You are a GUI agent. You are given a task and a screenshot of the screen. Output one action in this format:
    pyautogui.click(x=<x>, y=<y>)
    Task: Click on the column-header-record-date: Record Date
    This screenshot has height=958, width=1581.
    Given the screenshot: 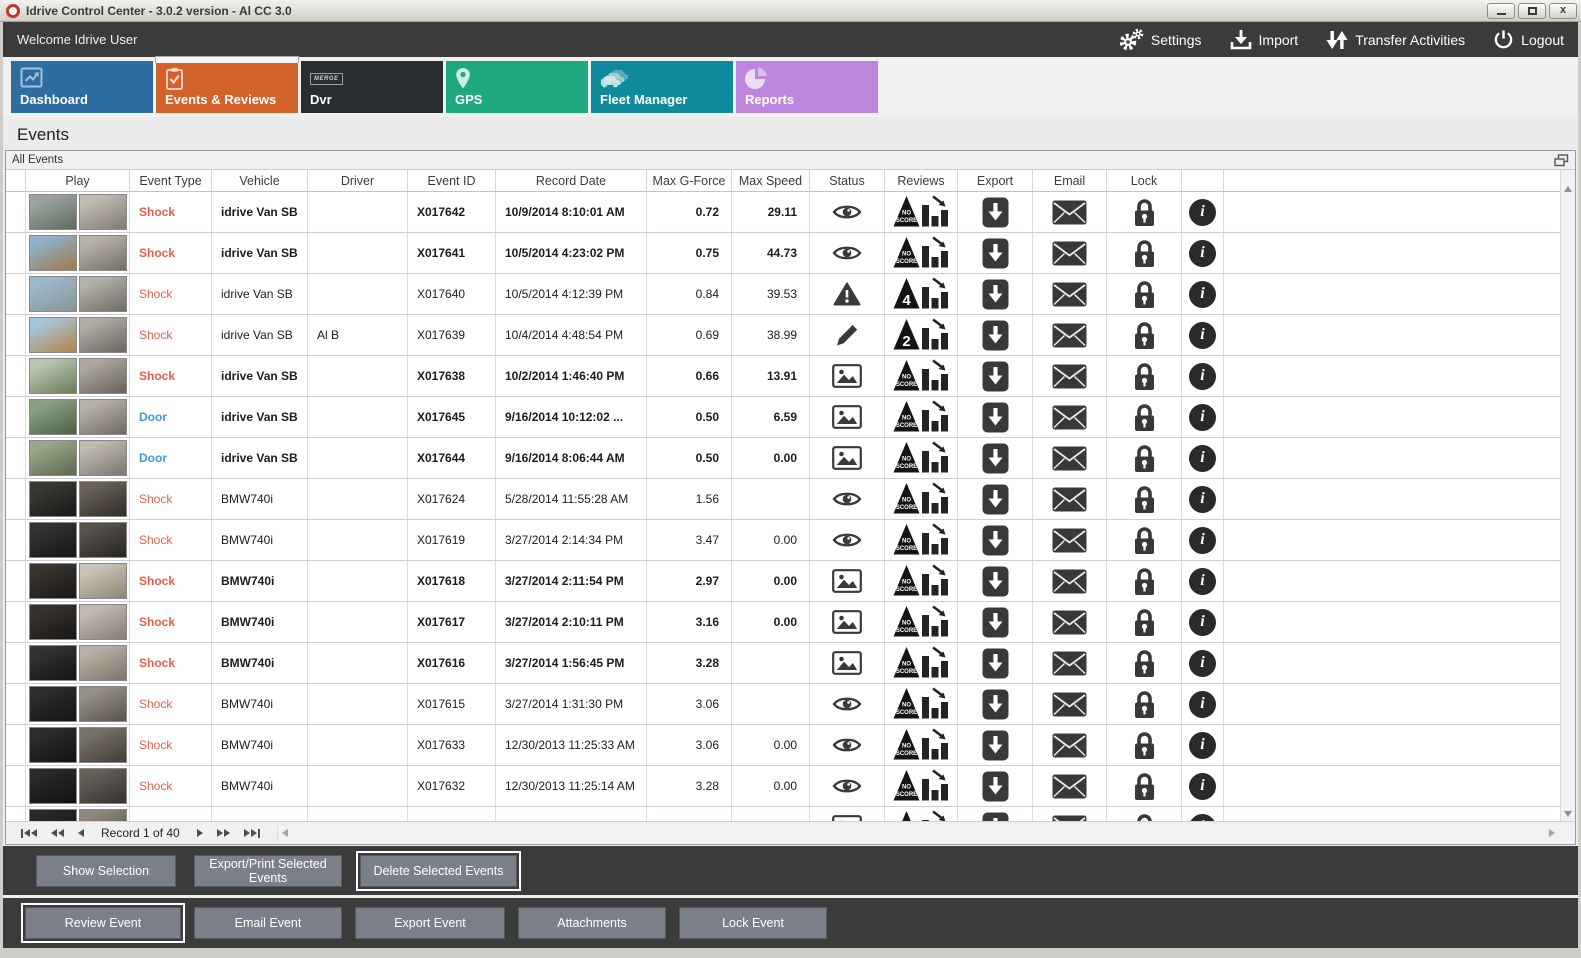 What is the action you would take?
    pyautogui.click(x=571, y=180)
    